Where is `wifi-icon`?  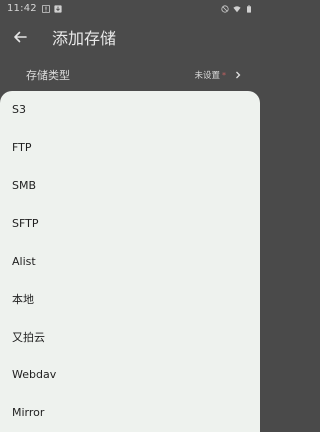 wifi-icon is located at coordinates (237, 8).